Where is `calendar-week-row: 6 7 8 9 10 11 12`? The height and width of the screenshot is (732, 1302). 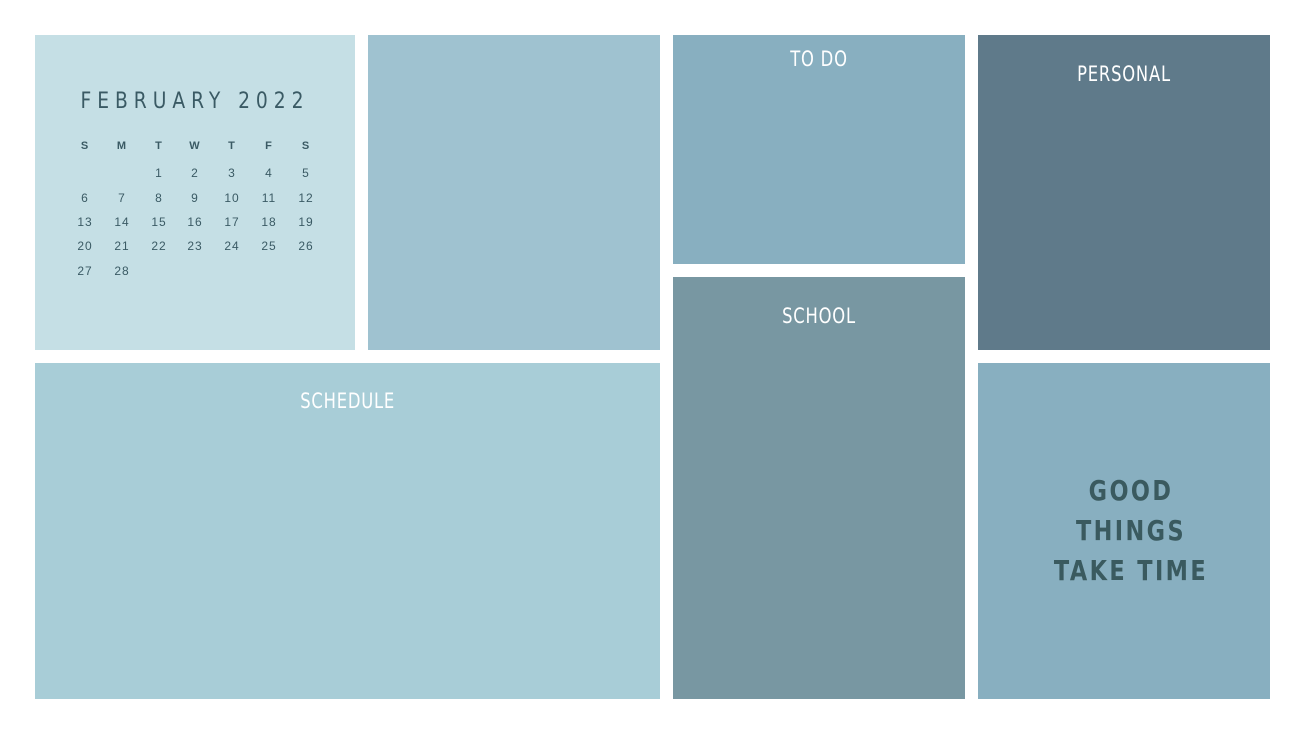
calendar-week-row: 6 7 8 9 10 11 12 is located at coordinates (195, 199).